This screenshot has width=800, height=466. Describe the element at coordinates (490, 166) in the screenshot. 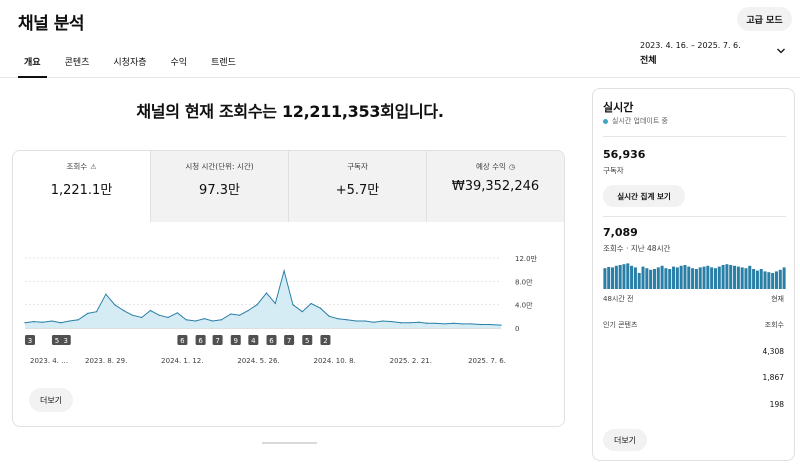

I see `metric-label: 예상 수익` at that location.